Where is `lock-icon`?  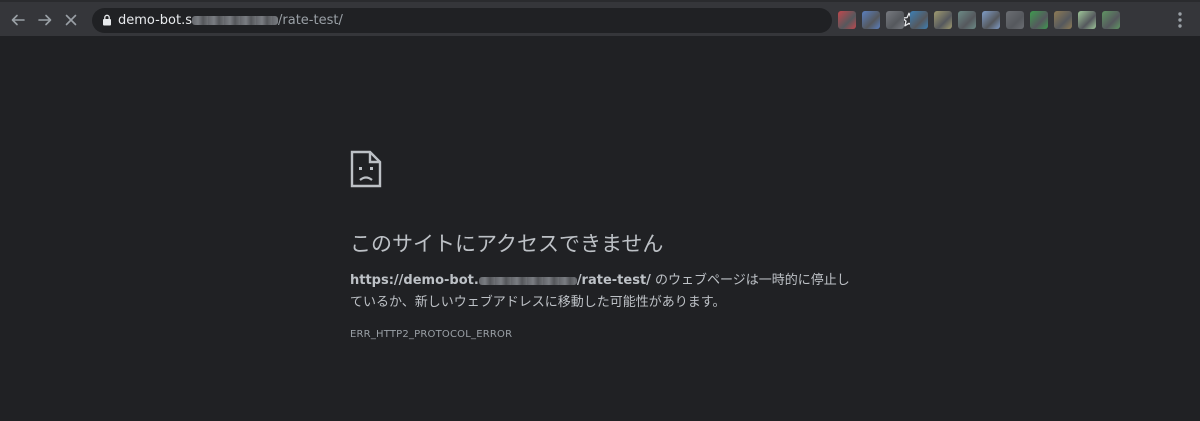
lock-icon is located at coordinates (107, 20).